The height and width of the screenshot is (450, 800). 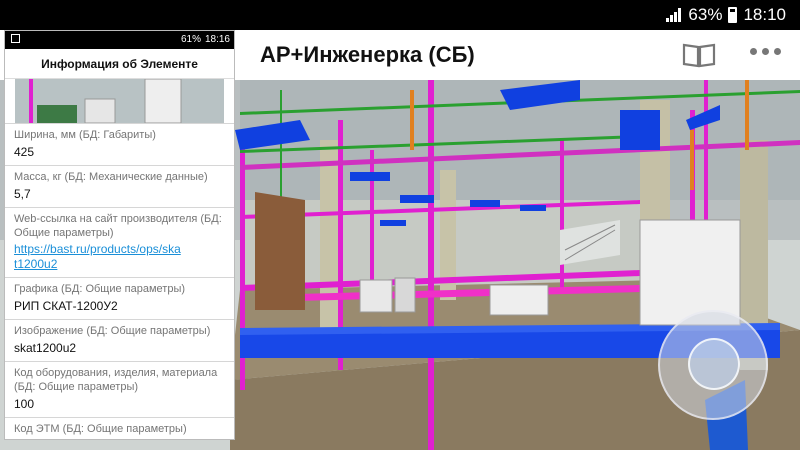 I want to click on more-options-icon, so click(x=765, y=51).